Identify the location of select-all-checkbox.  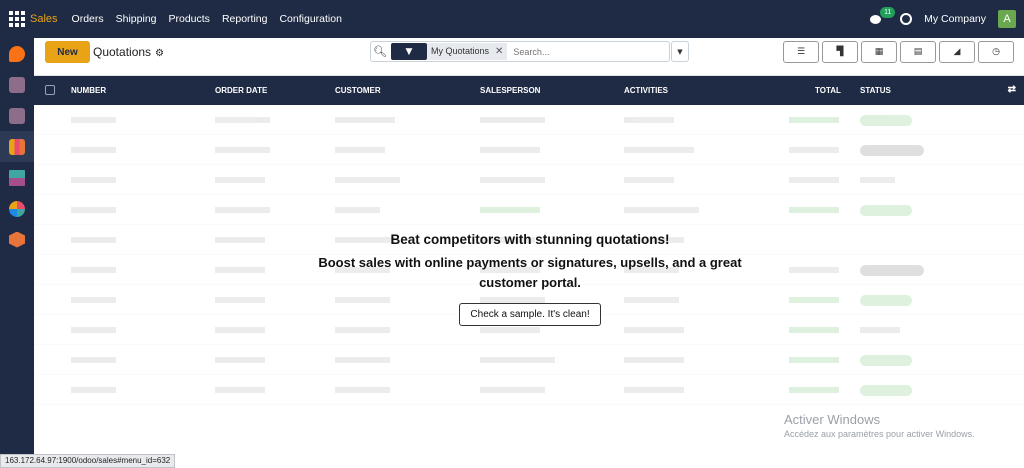
(50, 90).